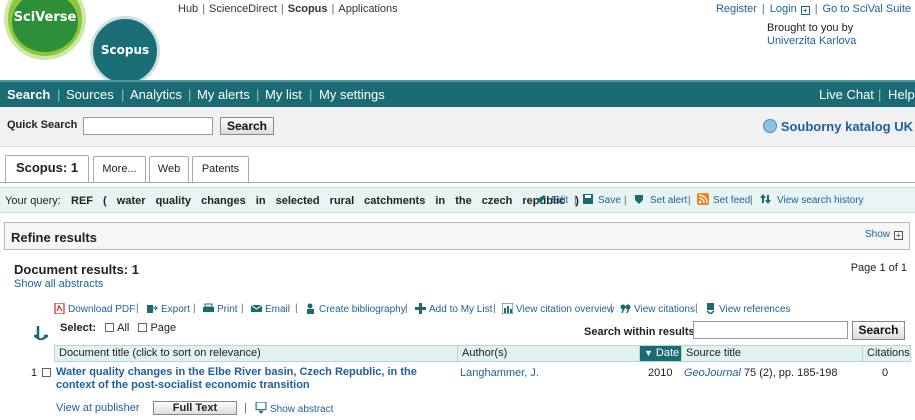 Image resolution: width=915 pixels, height=420 pixels. Describe the element at coordinates (78, 328) in the screenshot. I see `select-label: Select:` at that location.